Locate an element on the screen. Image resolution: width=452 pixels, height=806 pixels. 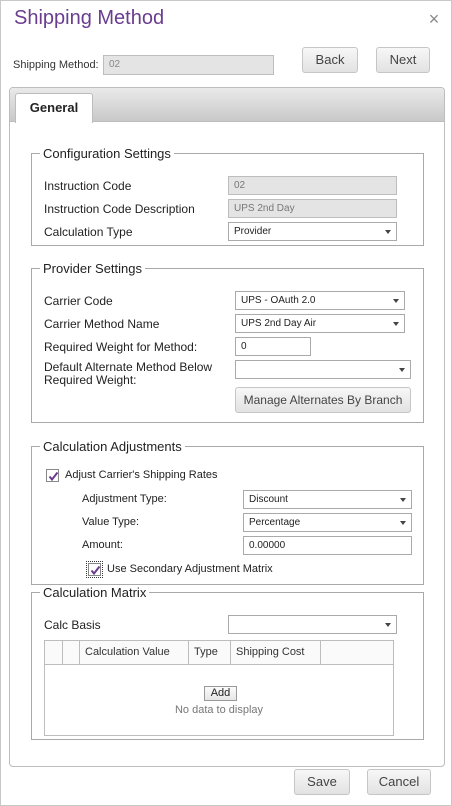
tab-general: General is located at coordinates (54, 108).